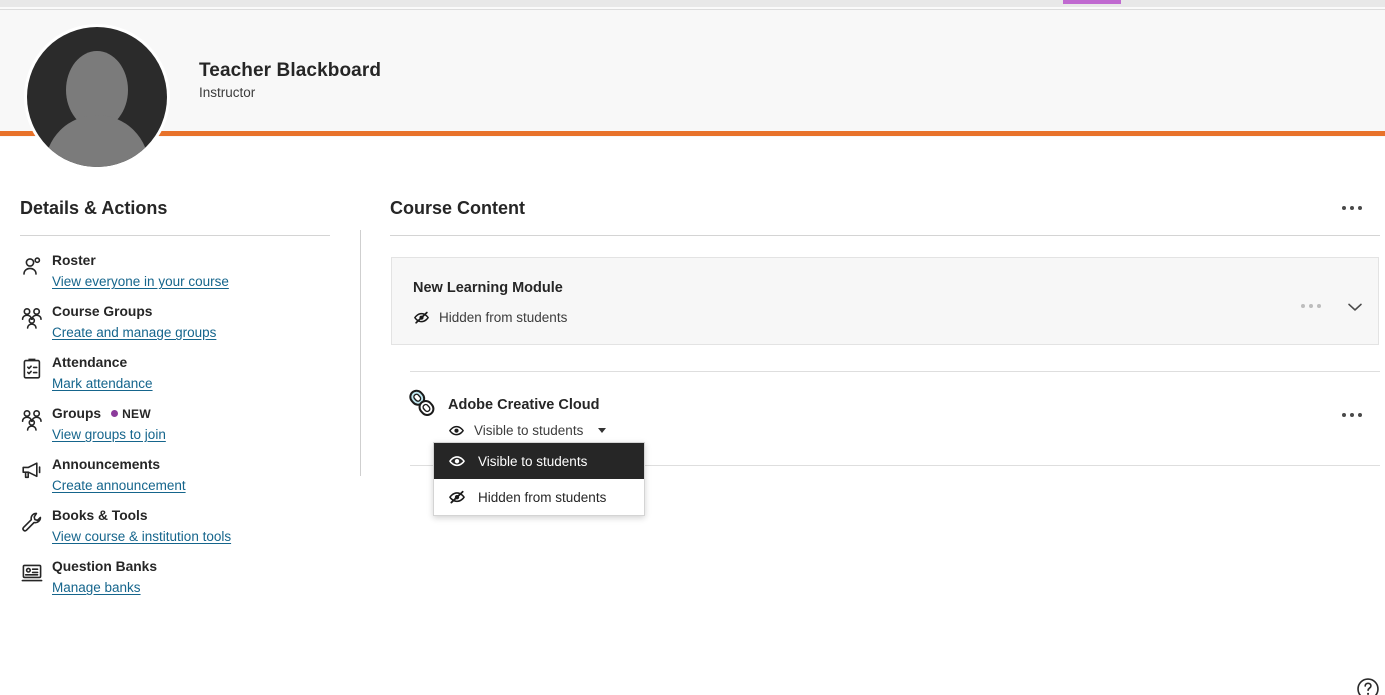 Image resolution: width=1385 pixels, height=695 pixels. Describe the element at coordinates (105, 566) in the screenshot. I see `sidebar-item-label: Question Banks` at that location.